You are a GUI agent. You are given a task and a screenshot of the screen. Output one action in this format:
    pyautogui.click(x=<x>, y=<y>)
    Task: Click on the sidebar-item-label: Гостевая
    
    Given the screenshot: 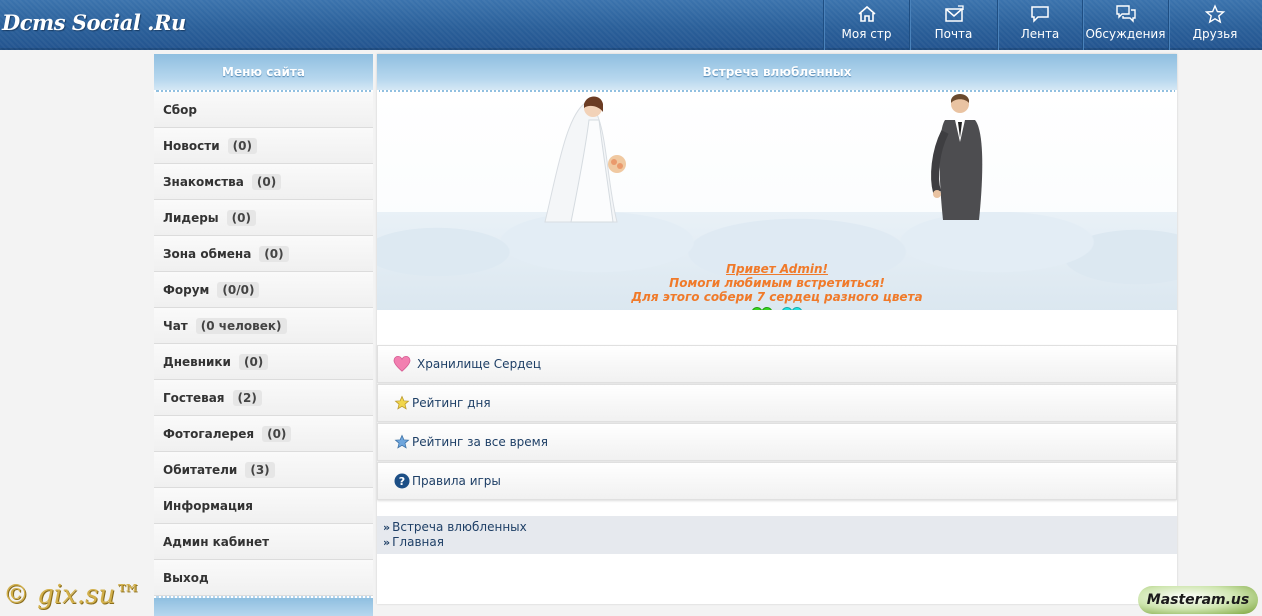 What is the action you would take?
    pyautogui.click(x=194, y=397)
    